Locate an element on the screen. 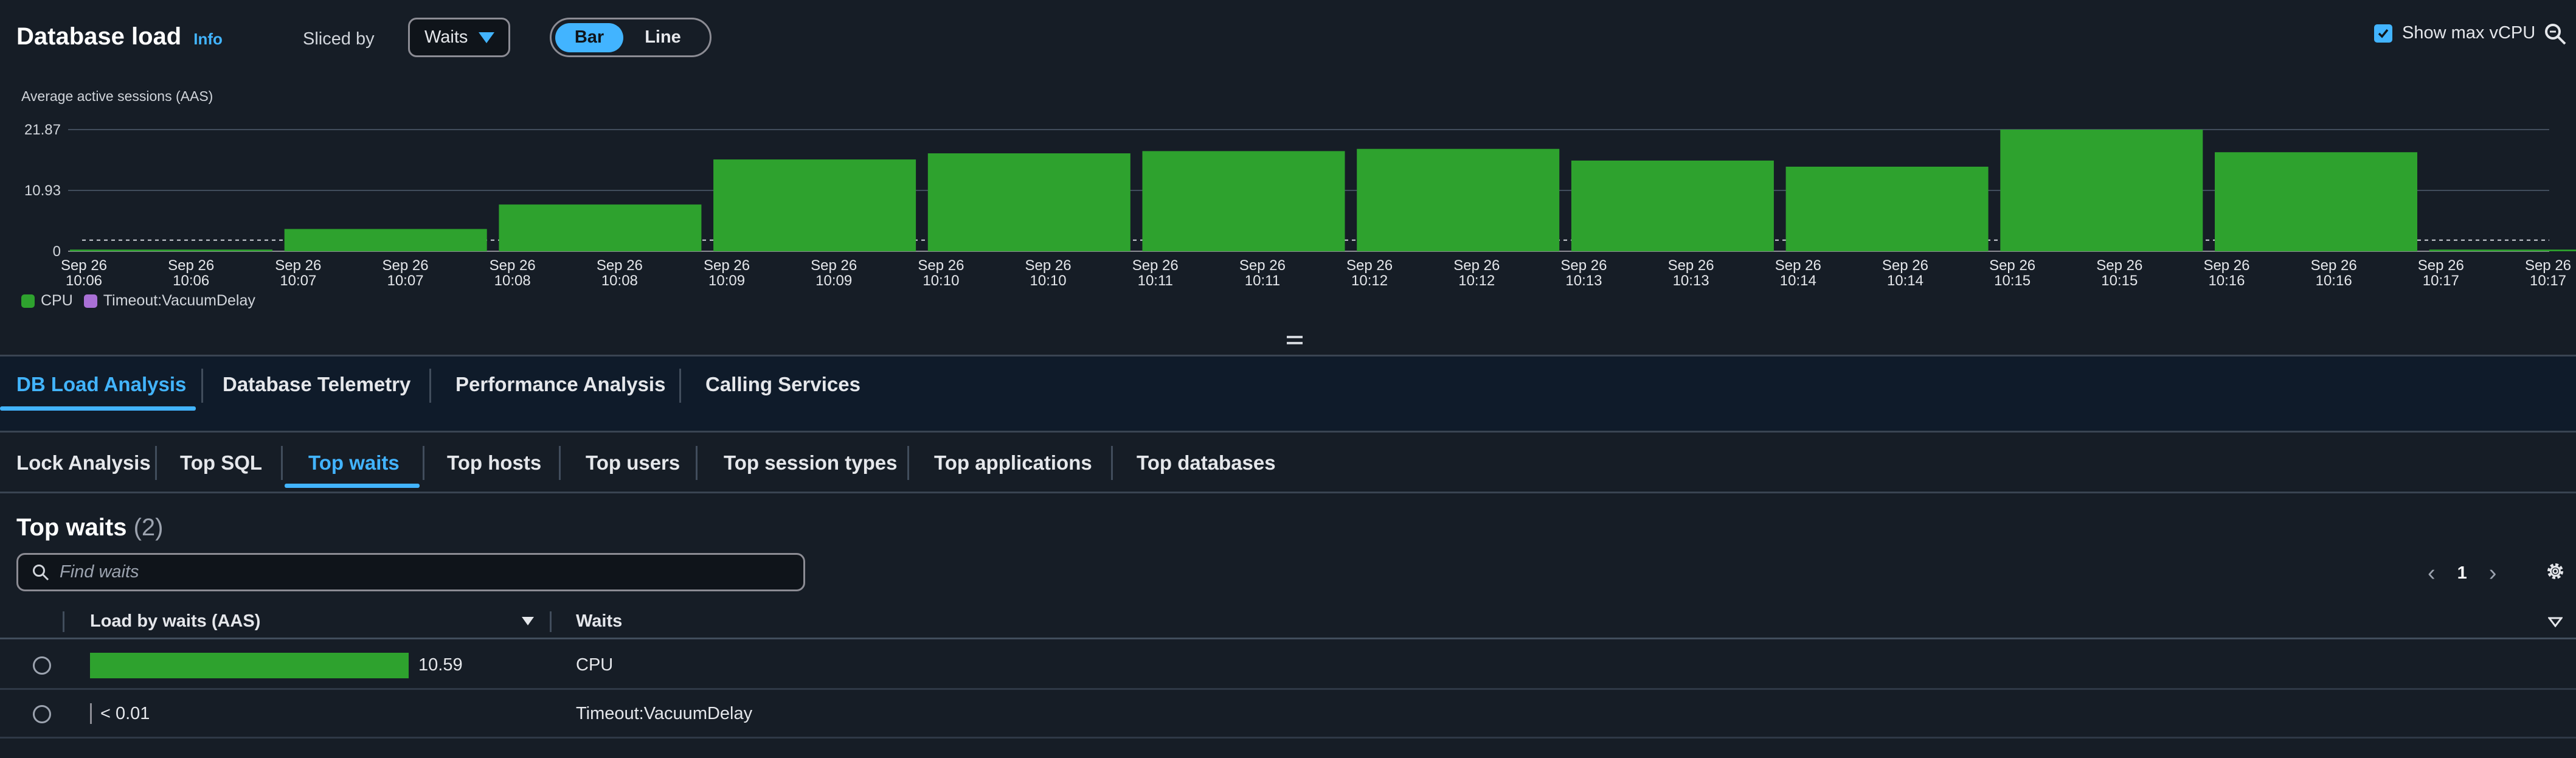 This screenshot has width=2576, height=758. search-input is located at coordinates (394, 572).